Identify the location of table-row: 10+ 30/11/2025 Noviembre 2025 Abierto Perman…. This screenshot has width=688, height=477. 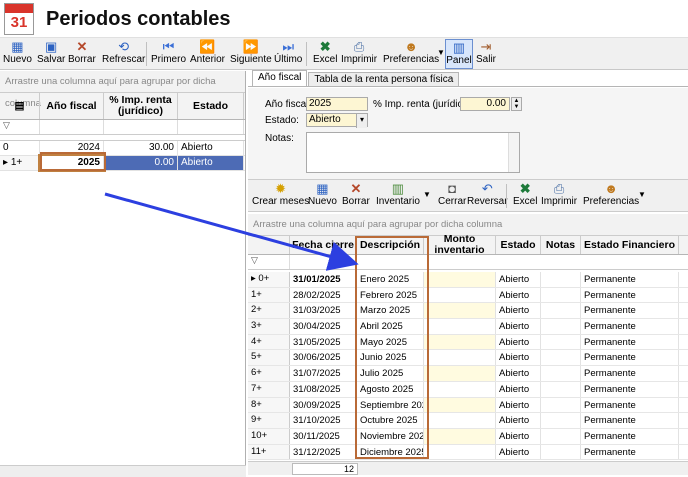
(468, 436).